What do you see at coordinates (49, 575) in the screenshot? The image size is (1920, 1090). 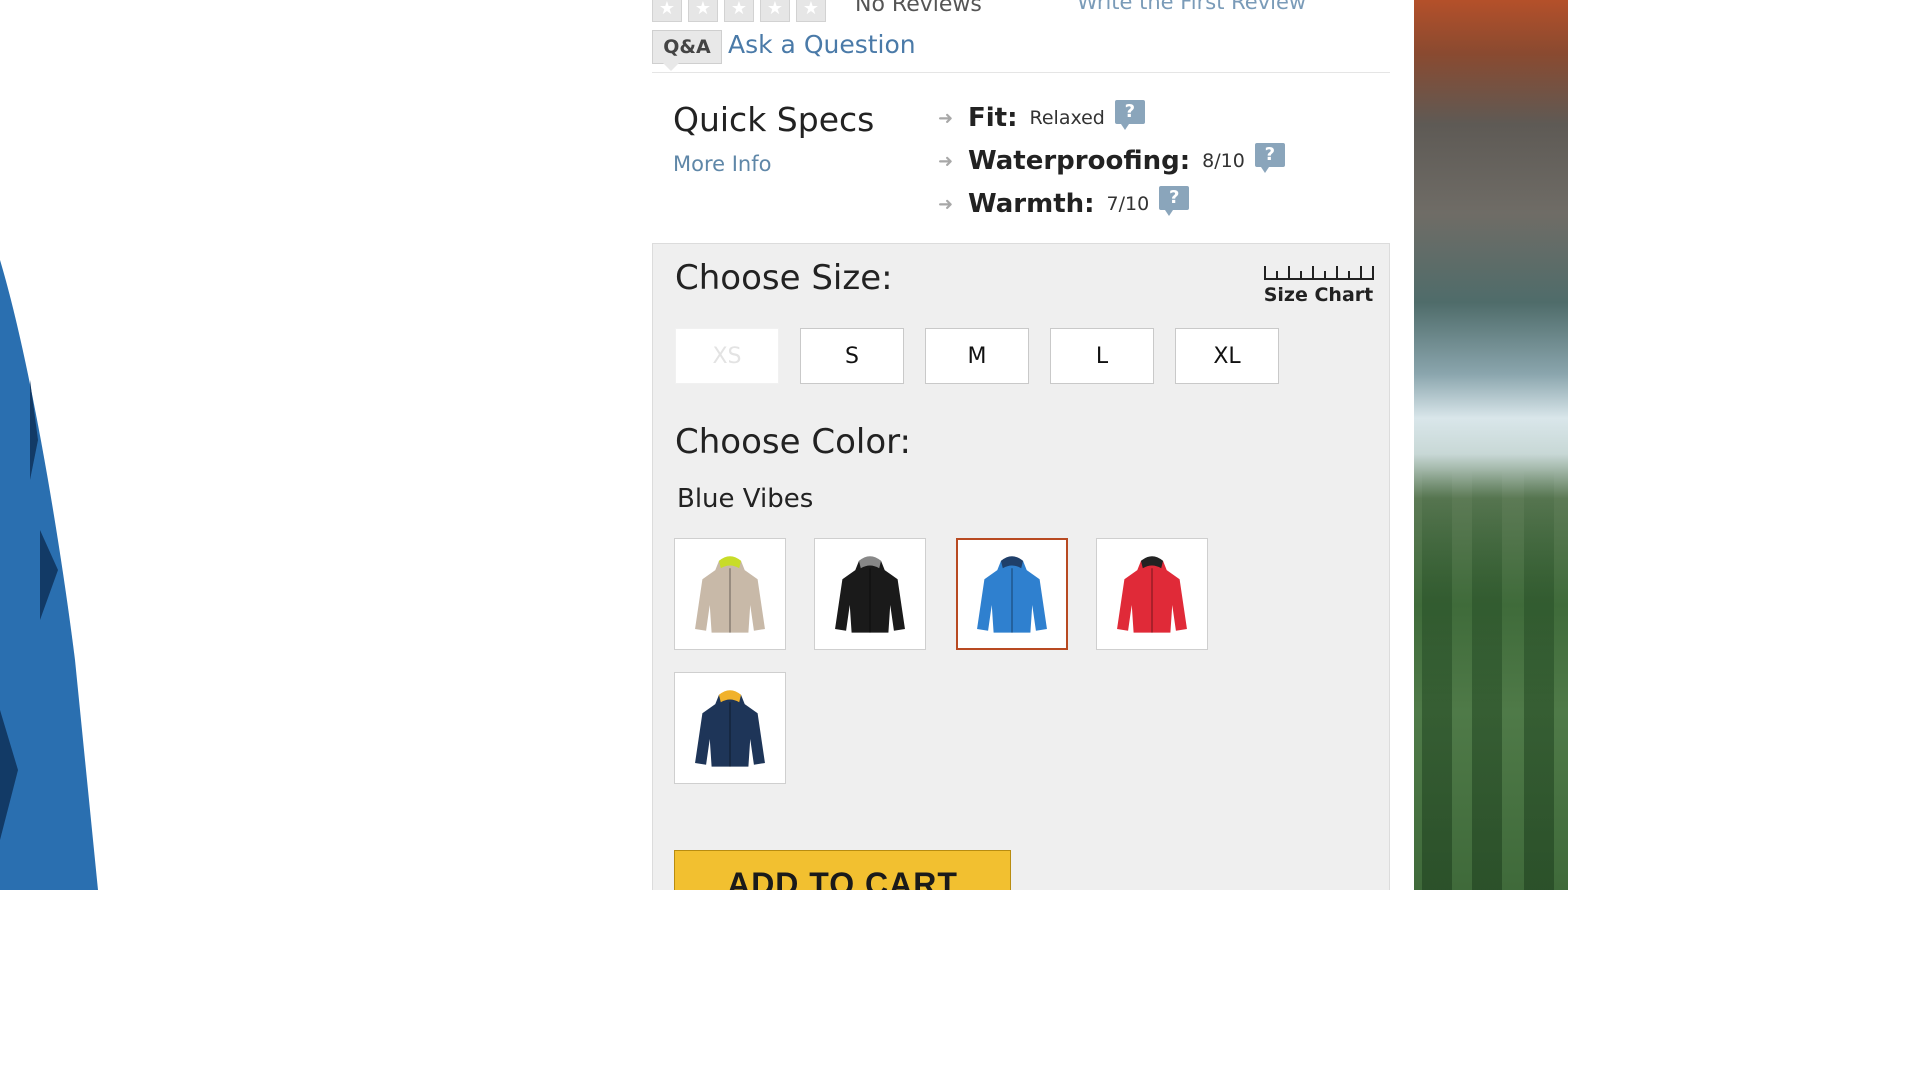 I see `product-image-edge` at bounding box center [49, 575].